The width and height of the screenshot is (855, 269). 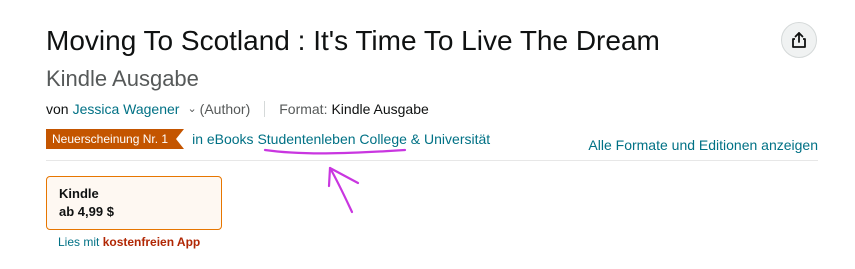 I want to click on format-value: Kindle Ausgabe, so click(x=380, y=109).